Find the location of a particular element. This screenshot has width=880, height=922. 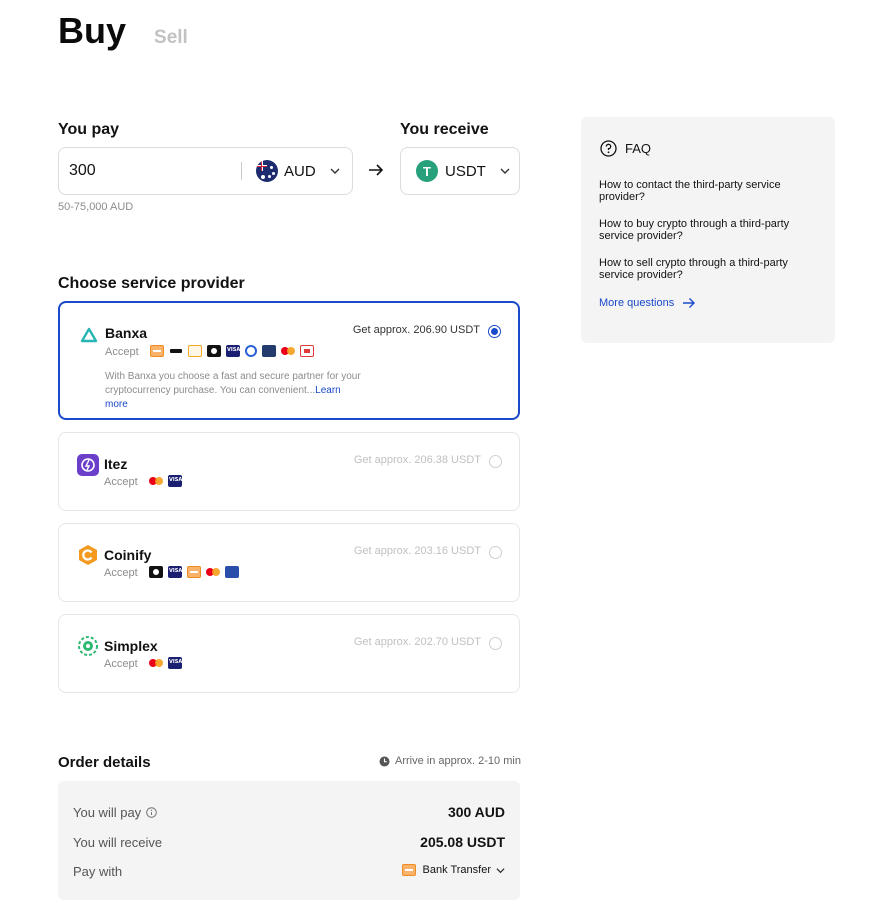

you-will-receive-label: You will receive is located at coordinates (118, 842).